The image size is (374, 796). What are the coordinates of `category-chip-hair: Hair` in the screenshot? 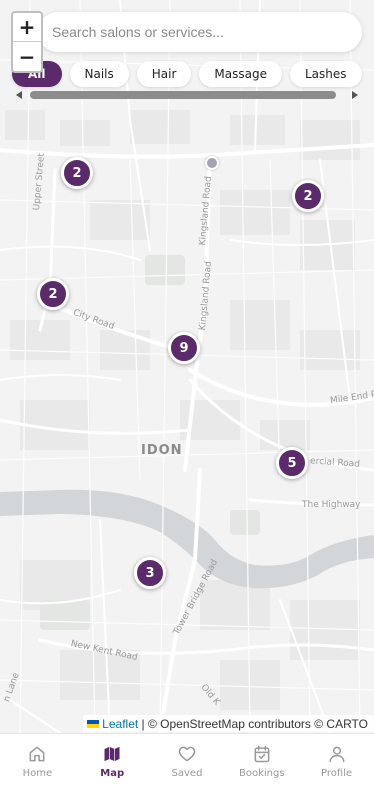 It's located at (164, 74).